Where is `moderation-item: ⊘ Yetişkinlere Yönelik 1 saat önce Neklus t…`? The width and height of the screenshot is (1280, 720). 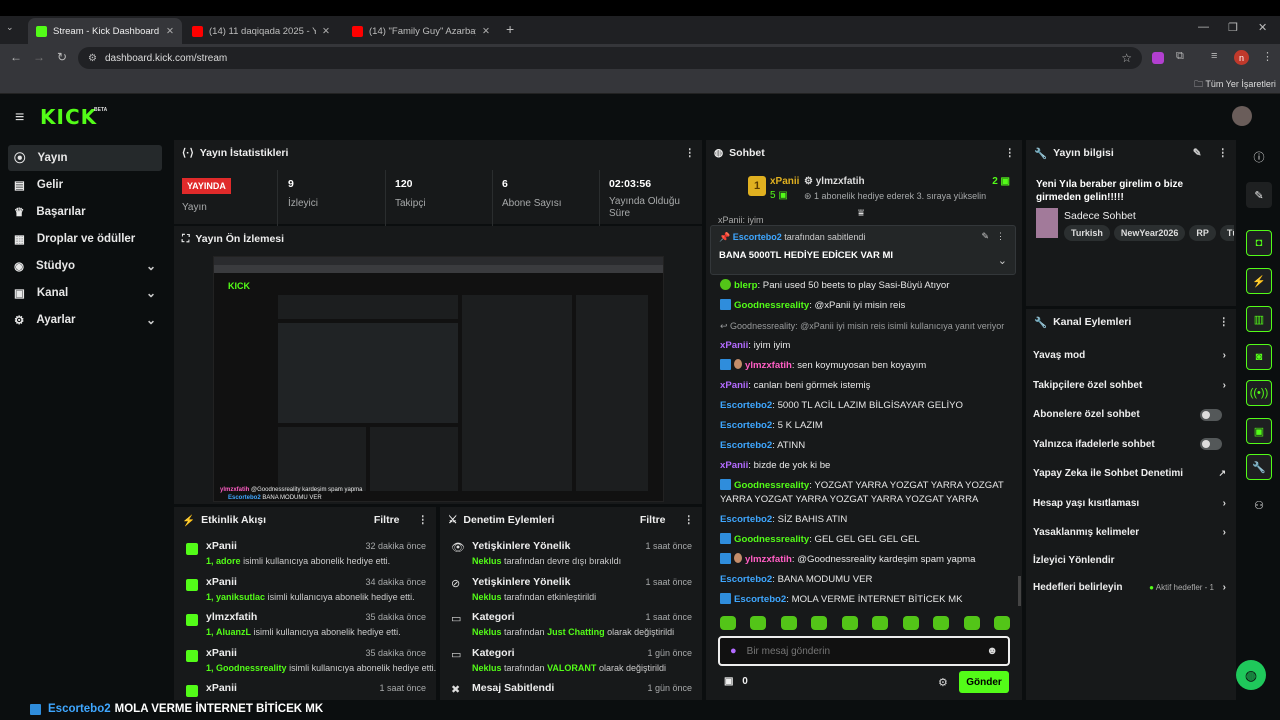
moderation-item: ⊘ Yetişkinlere Yönelik 1 saat önce Neklus t… is located at coordinates (571, 591).